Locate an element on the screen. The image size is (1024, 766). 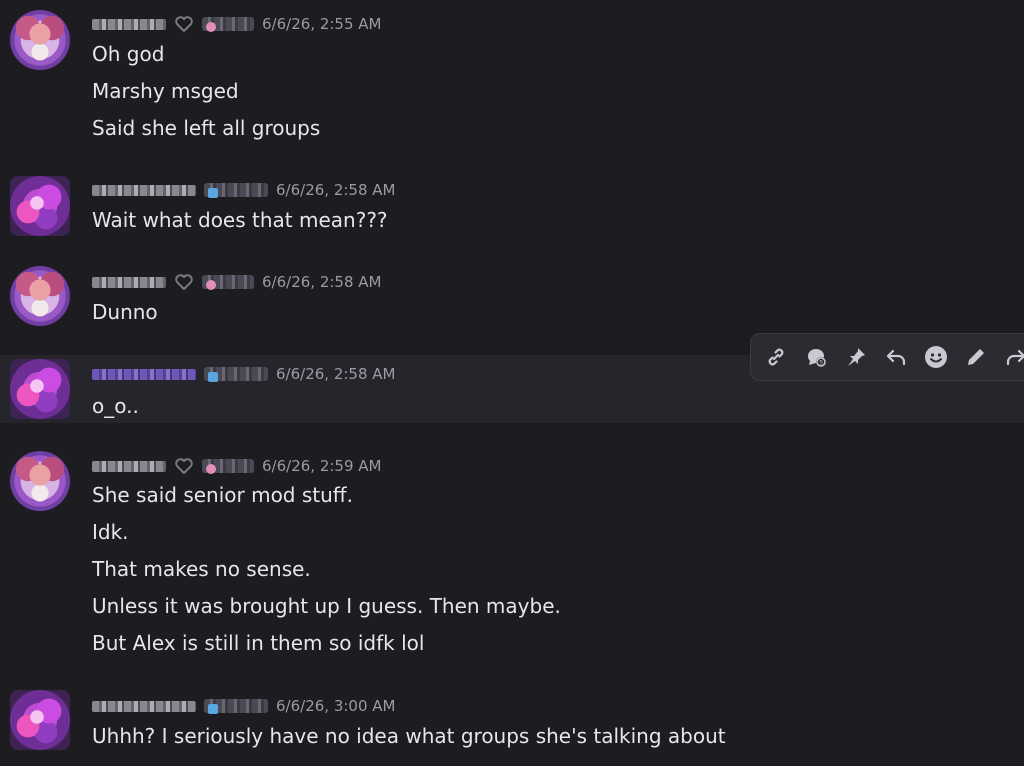
svg-text: 5 is located at coordinates (821, 363).